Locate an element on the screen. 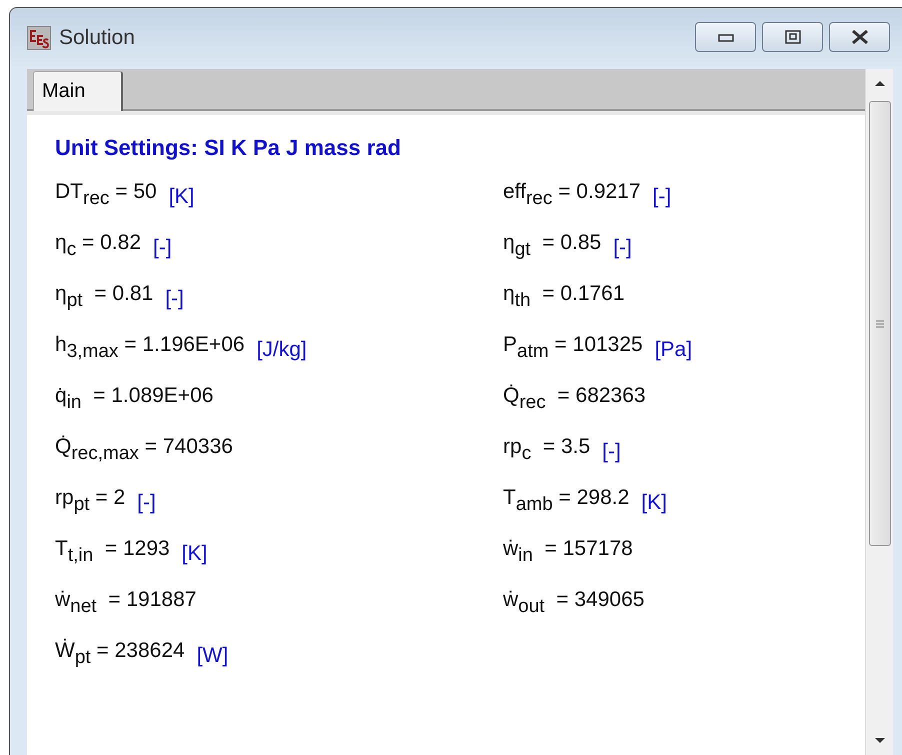  scroll-up-icon is located at coordinates (880, 83).